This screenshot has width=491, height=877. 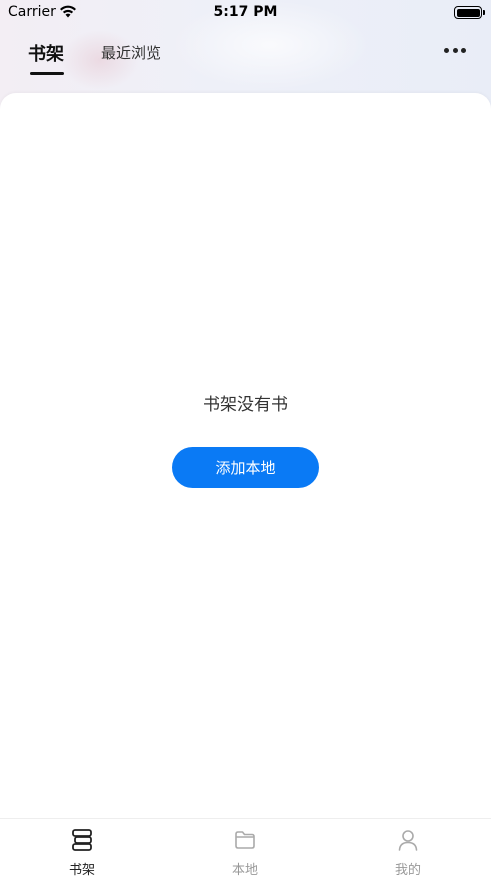 I want to click on tabbar-item-mine: 我的, so click(x=408, y=848).